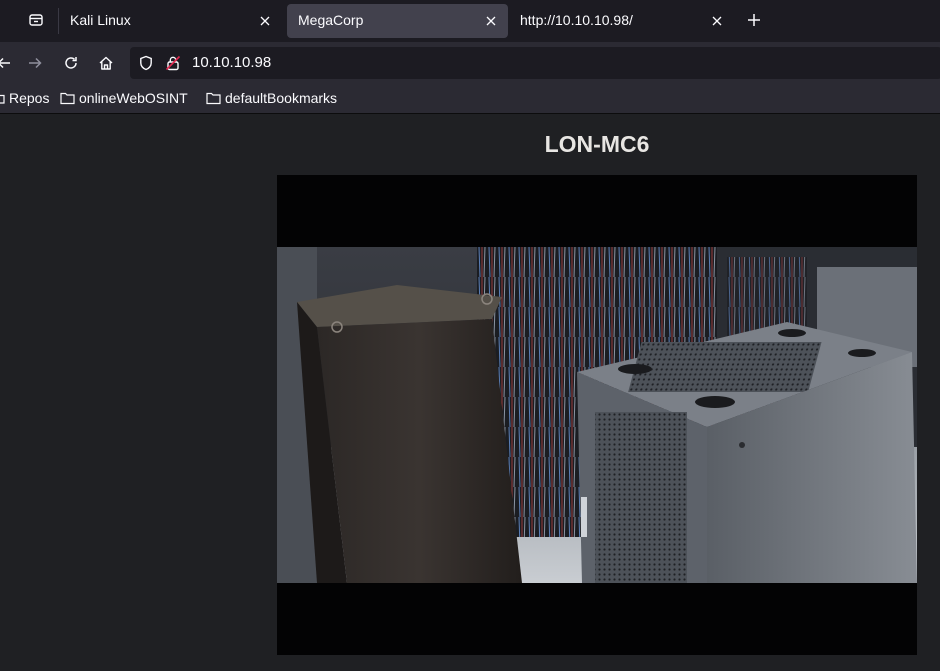 The image size is (940, 671). What do you see at coordinates (535, 63) in the screenshot?
I see `url-bar: 10.10.10.98` at bounding box center [535, 63].